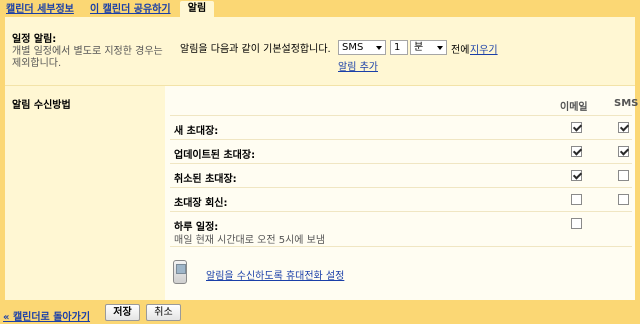 The height and width of the screenshot is (324, 640). What do you see at coordinates (576, 151) in the screenshot?
I see `updated-invitation-email-checkbox` at bounding box center [576, 151].